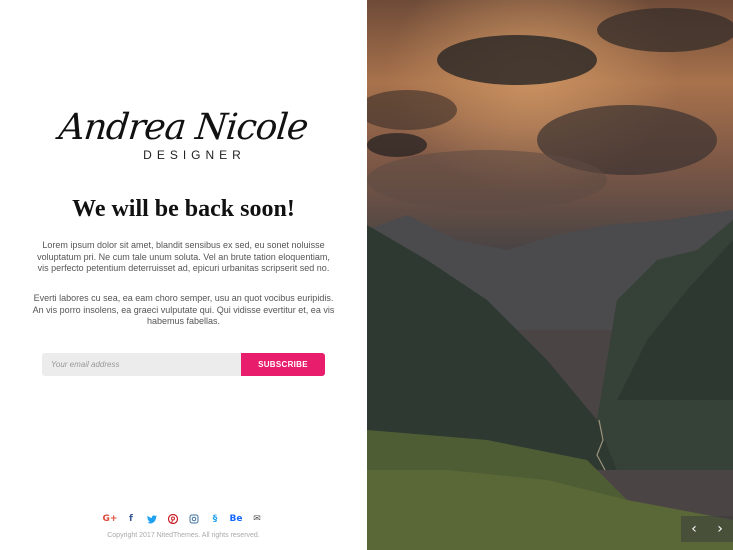 The width and height of the screenshot is (733, 550). I want to click on subscribe-button: SUBSCRIBE, so click(283, 364).